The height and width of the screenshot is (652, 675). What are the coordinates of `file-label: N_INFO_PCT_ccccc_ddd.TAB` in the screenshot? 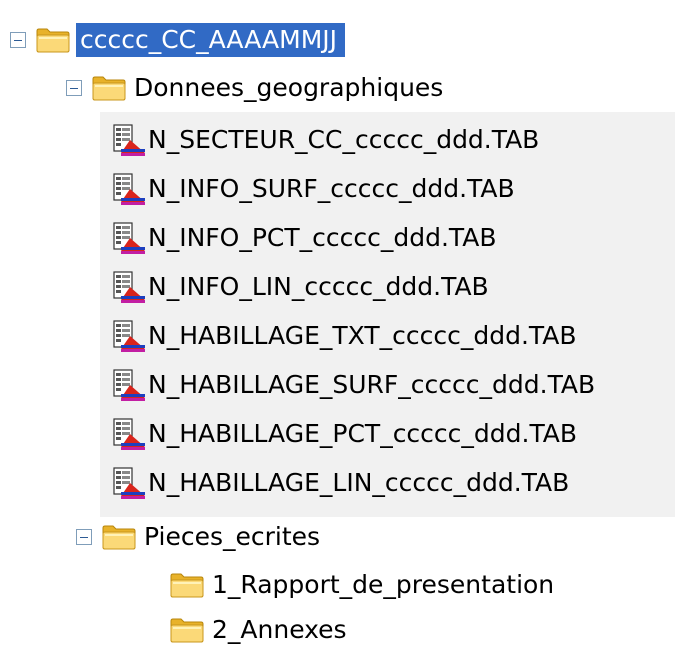 It's located at (322, 238).